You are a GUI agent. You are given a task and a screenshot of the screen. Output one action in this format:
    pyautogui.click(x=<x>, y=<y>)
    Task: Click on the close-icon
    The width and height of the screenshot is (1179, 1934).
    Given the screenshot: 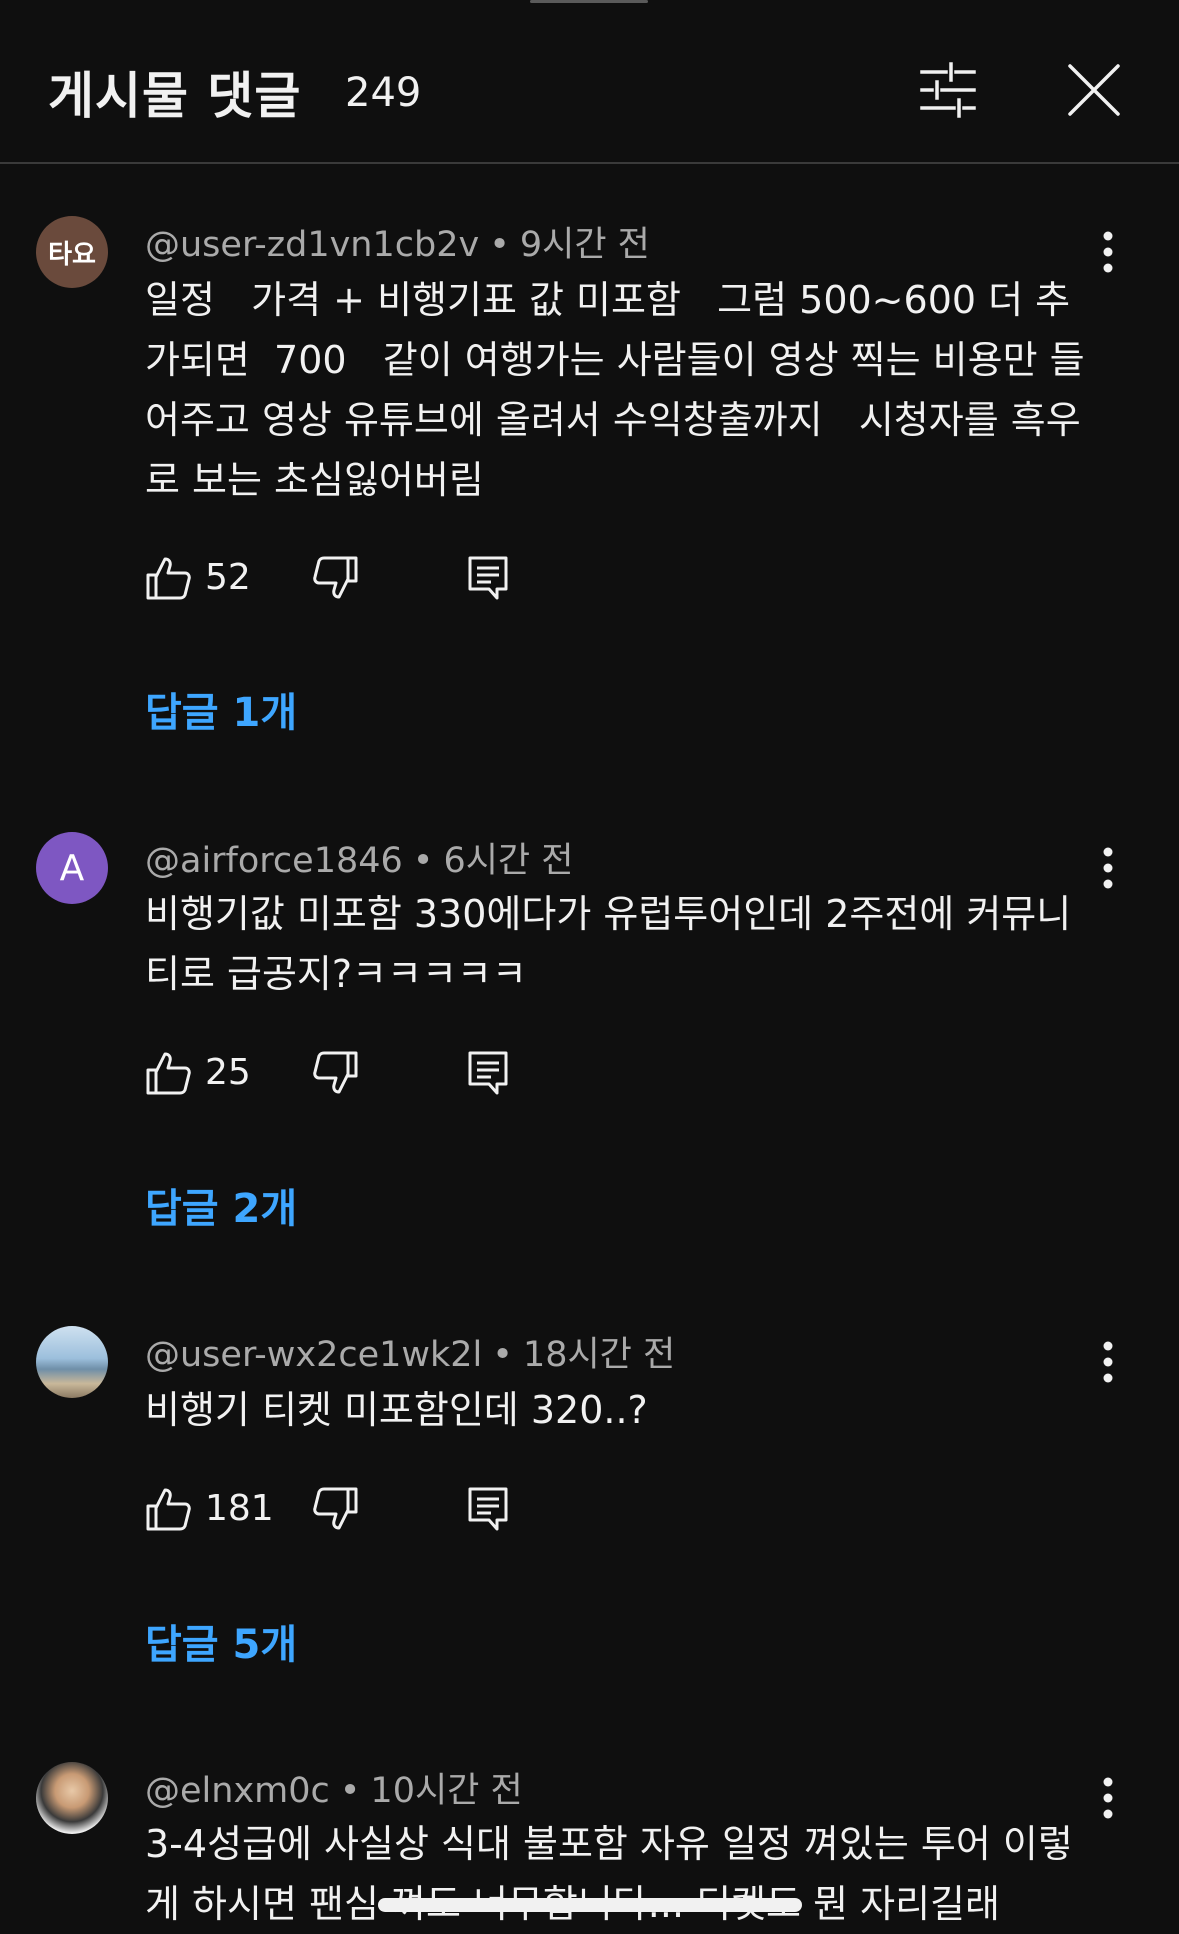 What is the action you would take?
    pyautogui.click(x=1094, y=90)
    